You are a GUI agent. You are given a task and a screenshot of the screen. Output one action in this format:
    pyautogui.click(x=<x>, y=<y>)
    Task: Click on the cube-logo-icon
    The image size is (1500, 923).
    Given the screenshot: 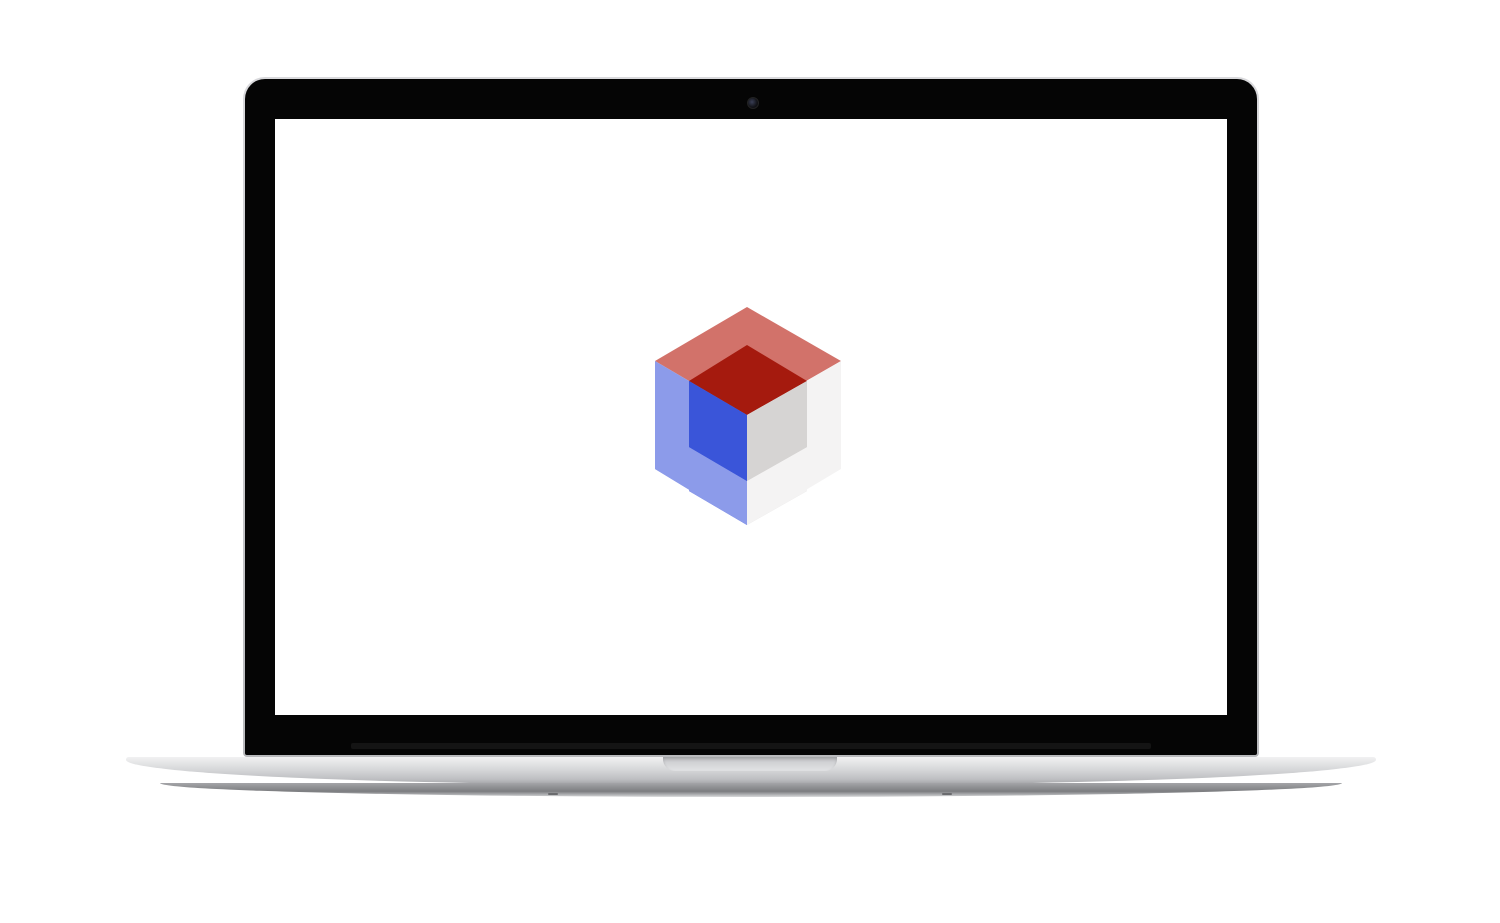 What is the action you would take?
    pyautogui.click(x=748, y=416)
    